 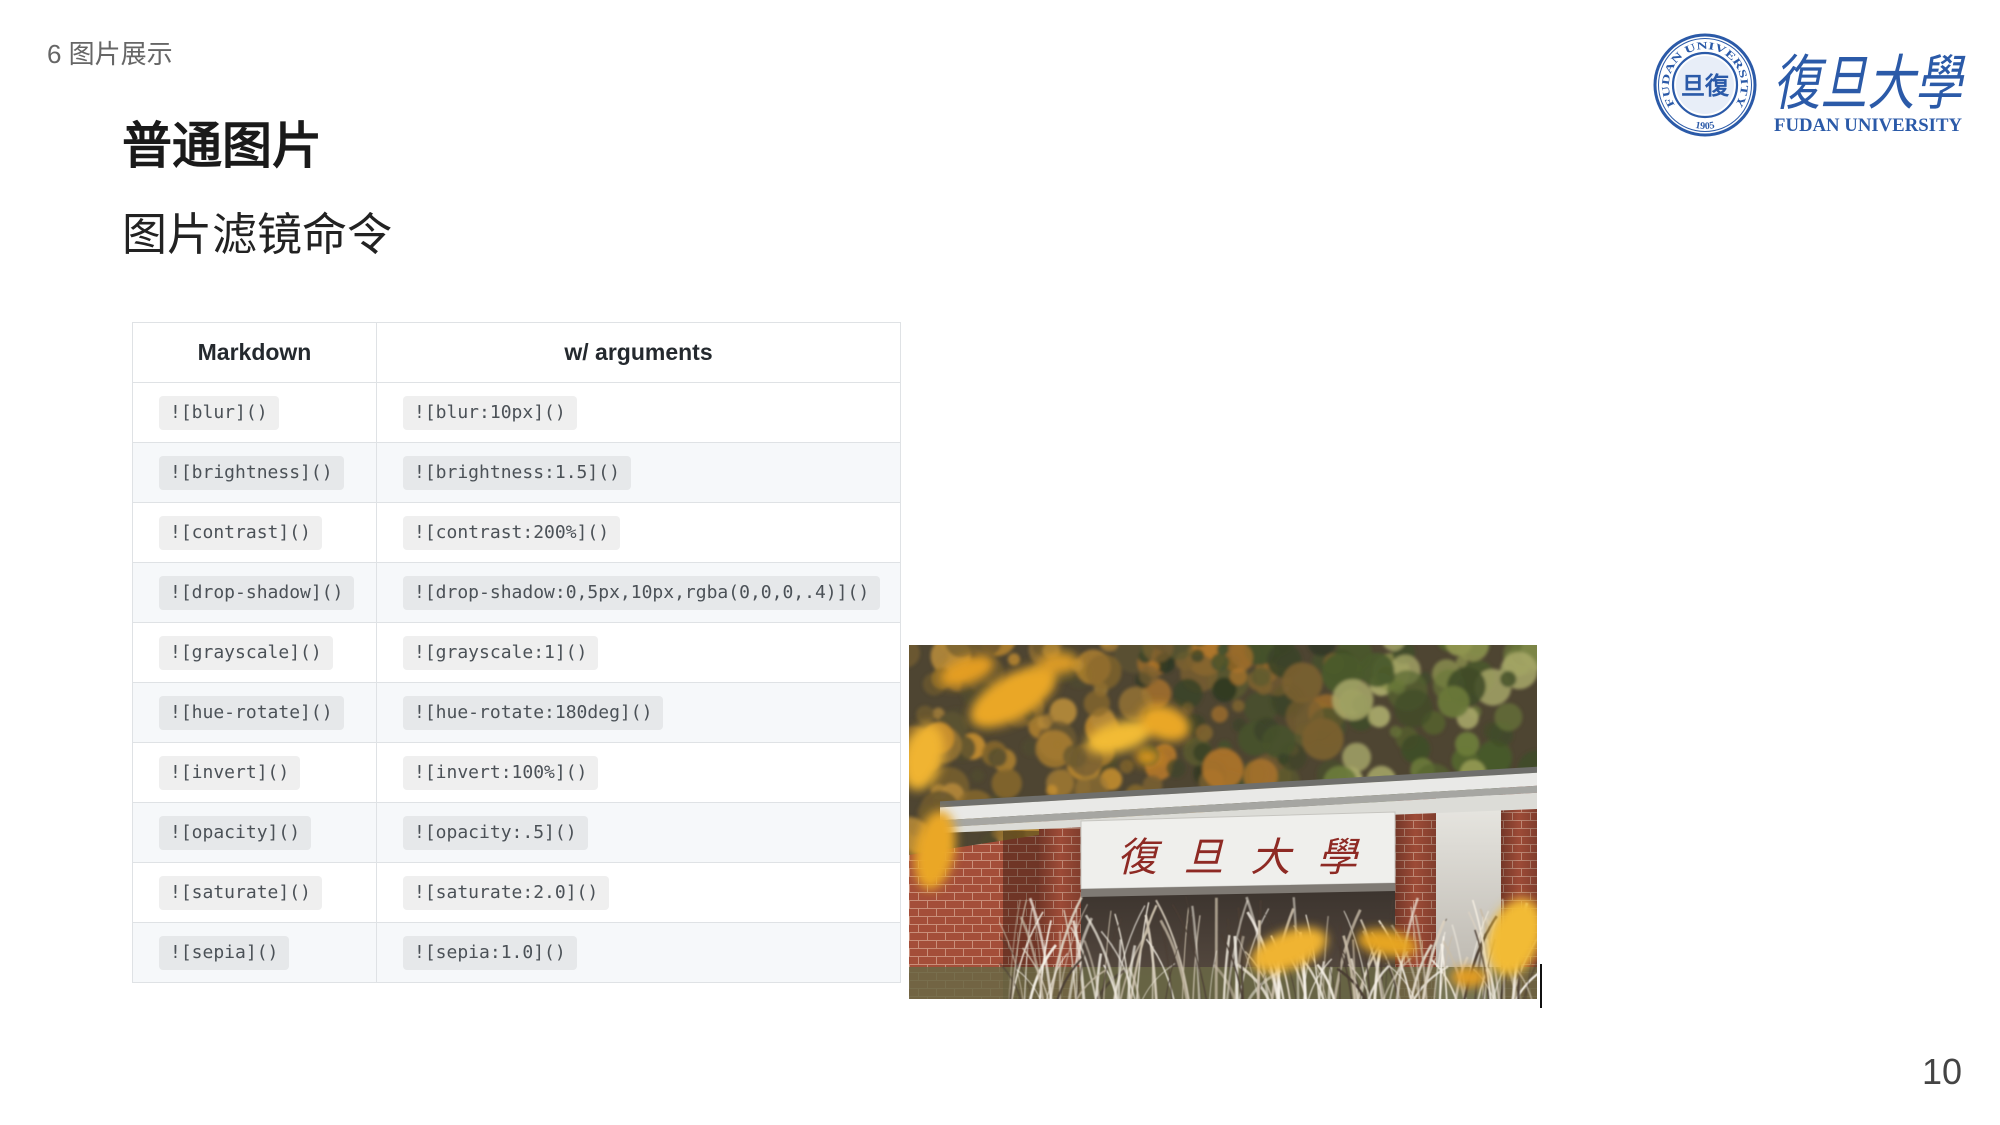 I want to click on markdown-code: ![drop-shadow](), so click(x=257, y=592).